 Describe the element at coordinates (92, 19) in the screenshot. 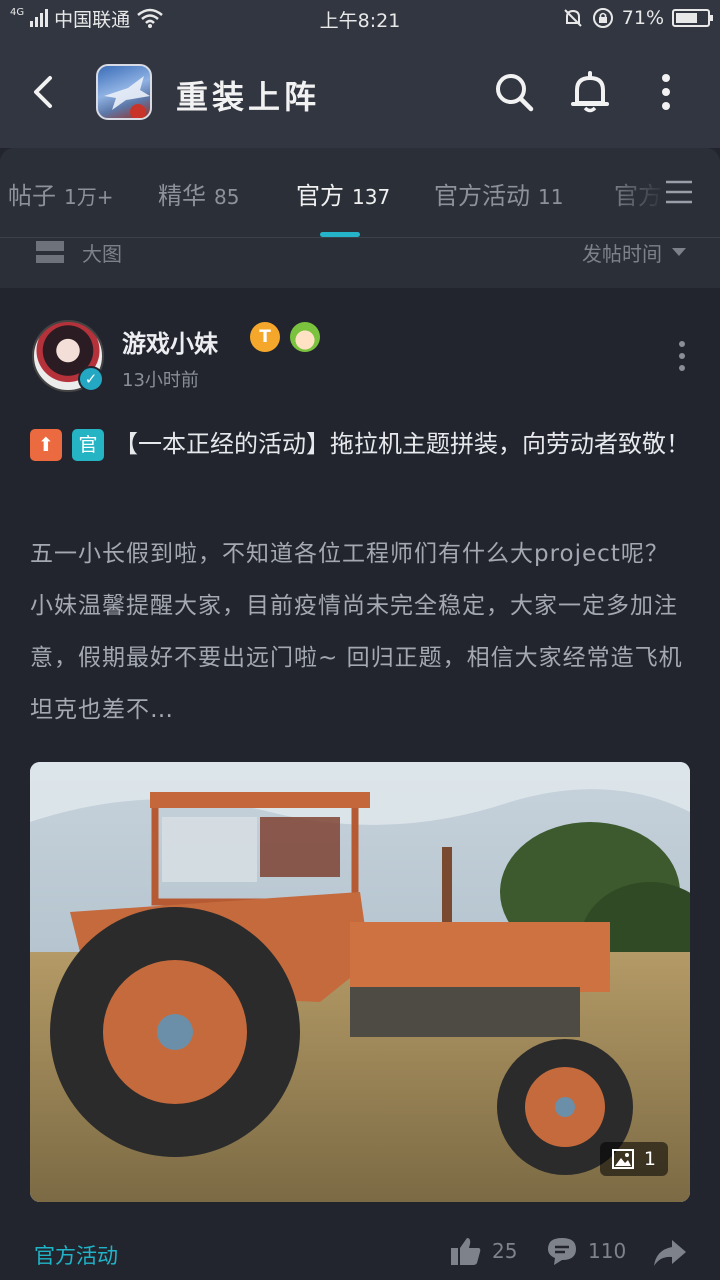

I see `carrier-name: 中国联通` at that location.